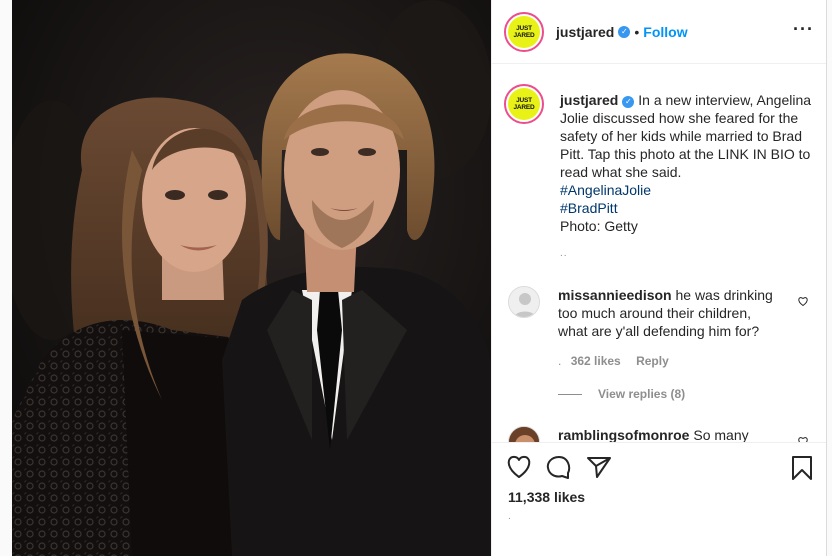 This screenshot has height=556, width=832. What do you see at coordinates (803, 29) in the screenshot?
I see `more-horizontal-icon: ···` at bounding box center [803, 29].